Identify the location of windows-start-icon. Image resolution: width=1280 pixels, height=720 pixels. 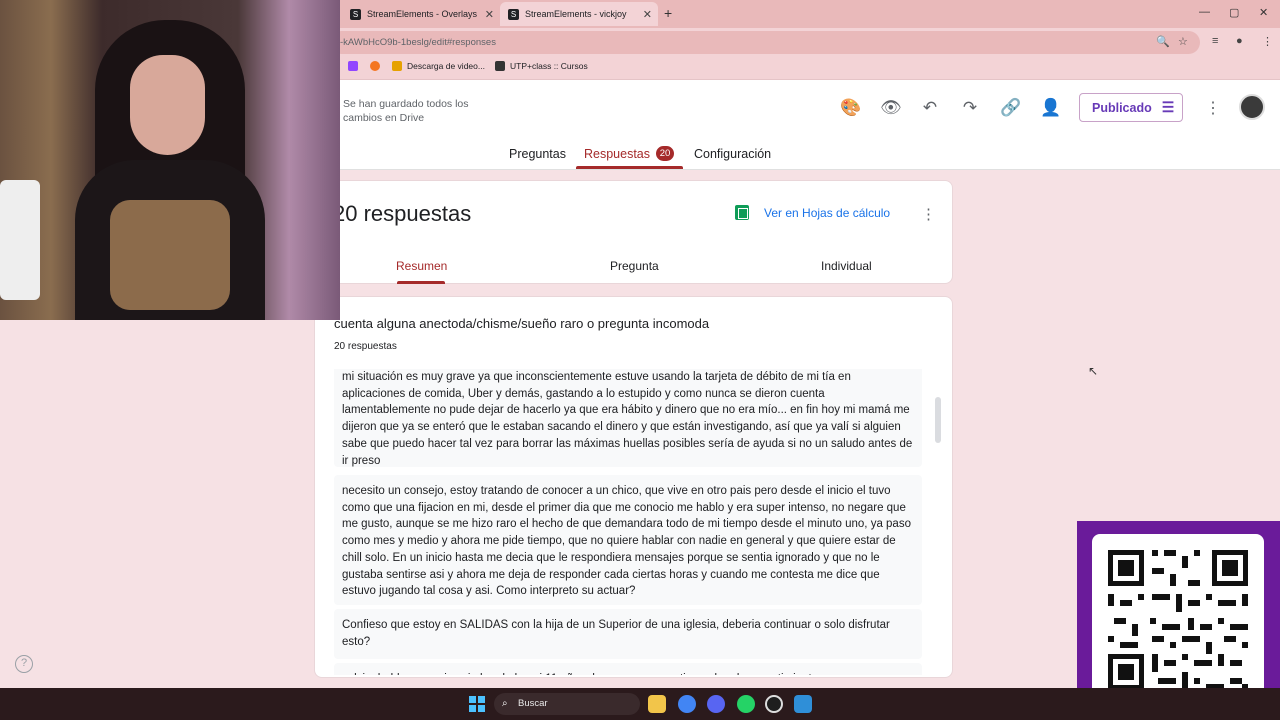
(477, 704).